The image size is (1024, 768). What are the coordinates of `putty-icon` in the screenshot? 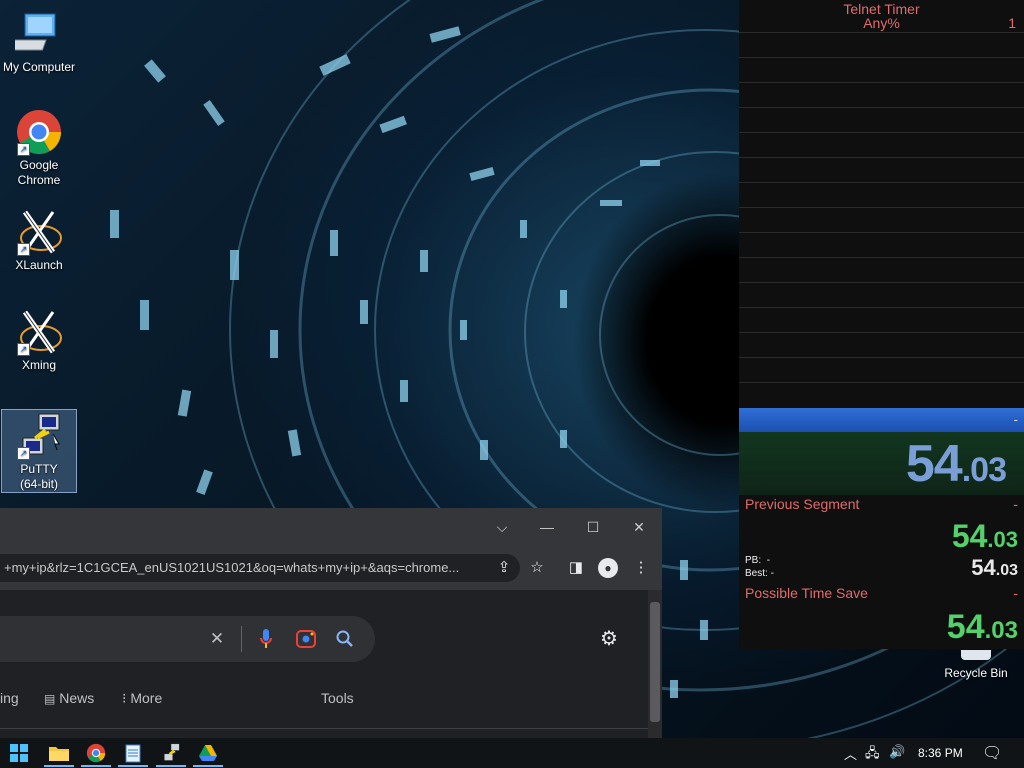 It's located at (172, 752).